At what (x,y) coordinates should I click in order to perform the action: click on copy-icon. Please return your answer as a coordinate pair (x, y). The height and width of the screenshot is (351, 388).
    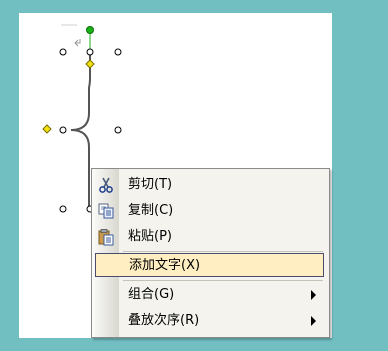
    Looking at the image, I should click on (106, 211).